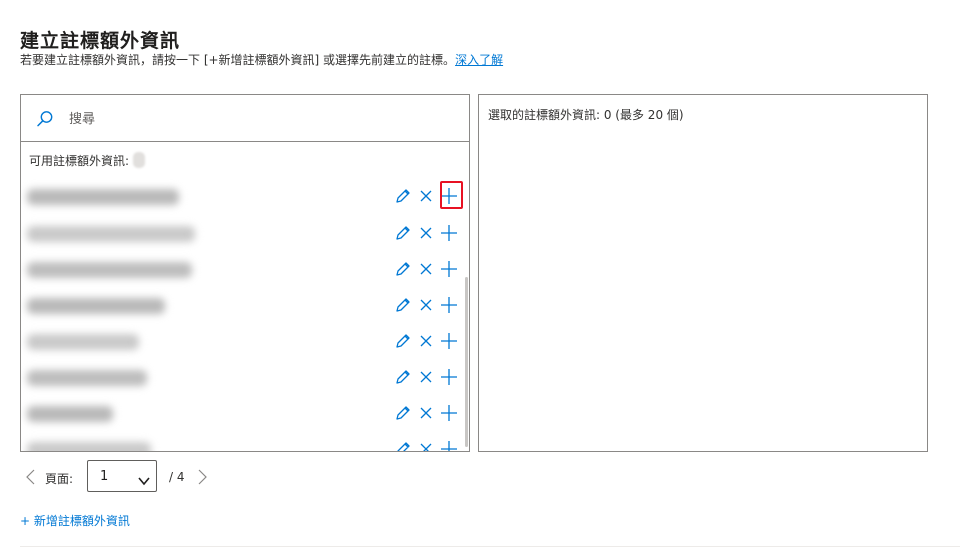 The image size is (977, 548). I want to click on divider, so click(490, 546).